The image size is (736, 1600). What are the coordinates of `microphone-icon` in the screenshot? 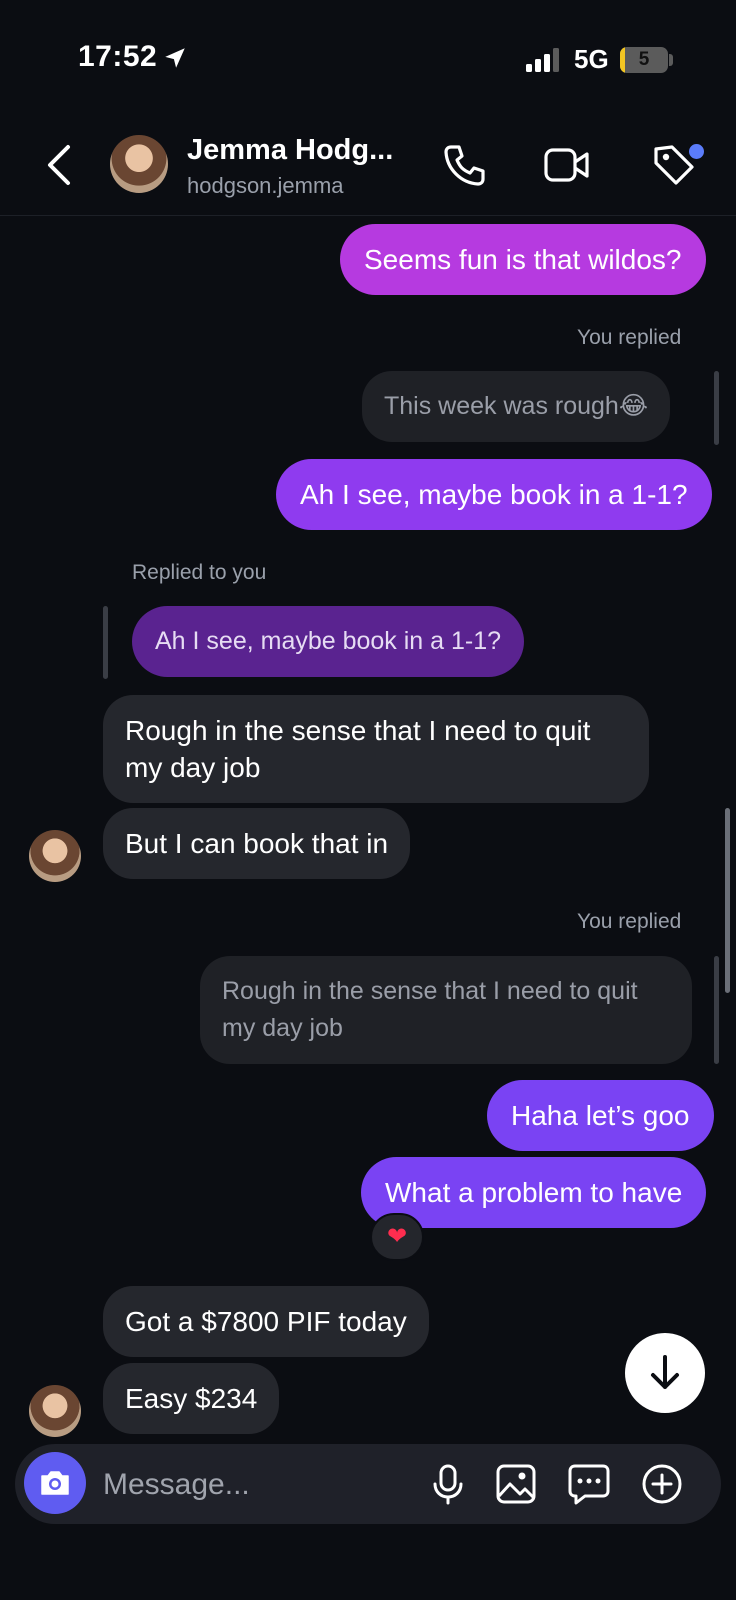 It's located at (448, 1484).